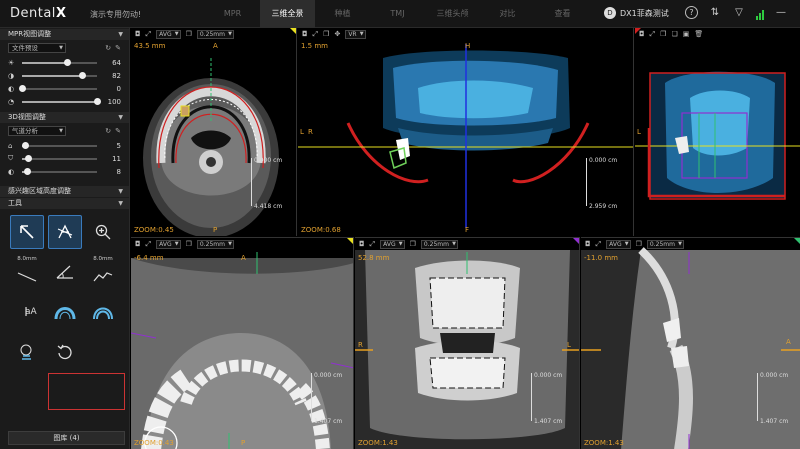  Describe the element at coordinates (154, 230) in the screenshot. I see `zoom-level: ZOOM:0.45` at that location.